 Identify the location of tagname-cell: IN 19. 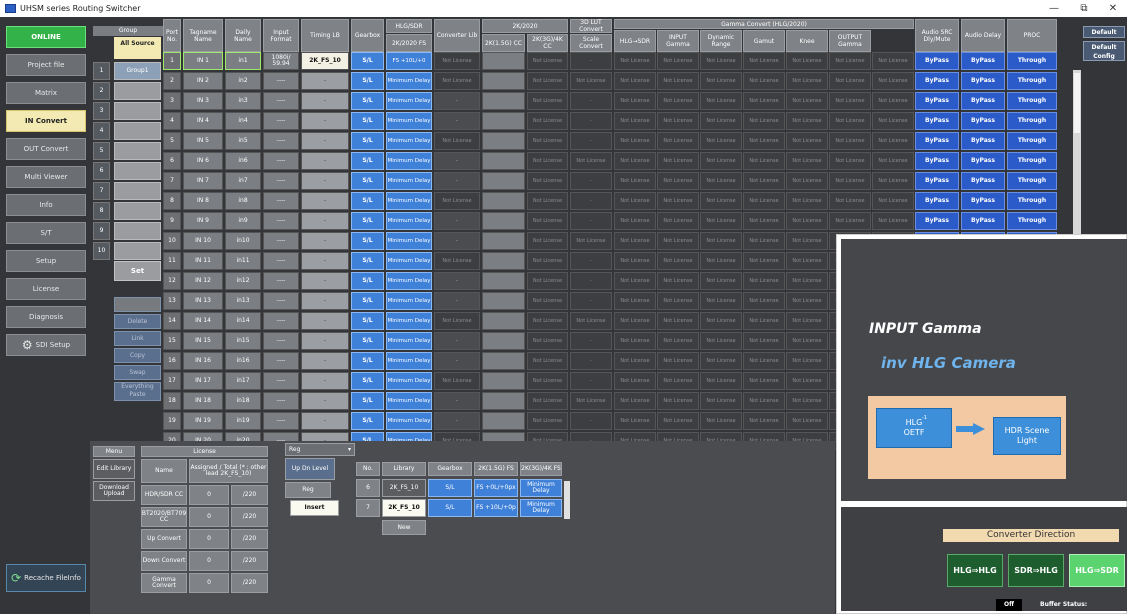
(203, 421).